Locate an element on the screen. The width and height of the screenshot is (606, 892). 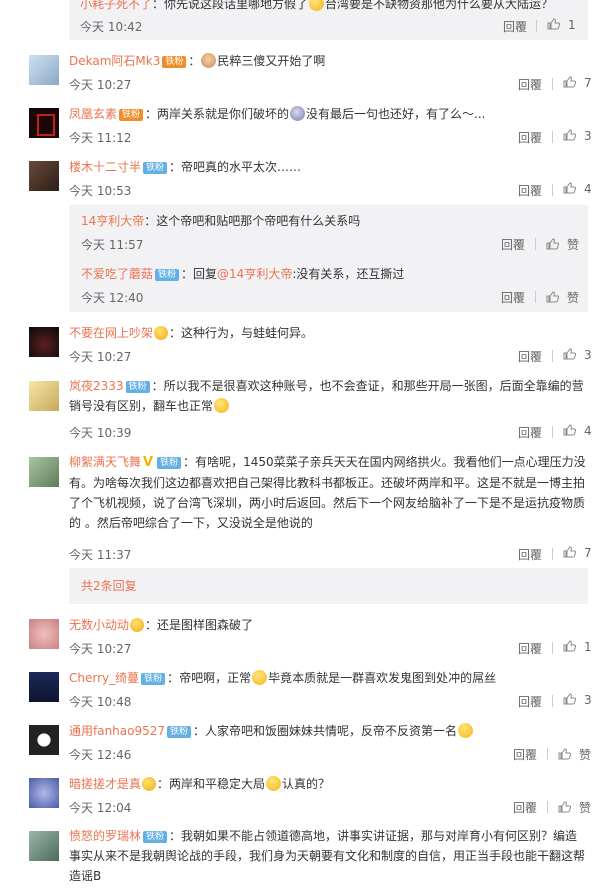
username-link: 柳絮满天飞舞 is located at coordinates (105, 462).